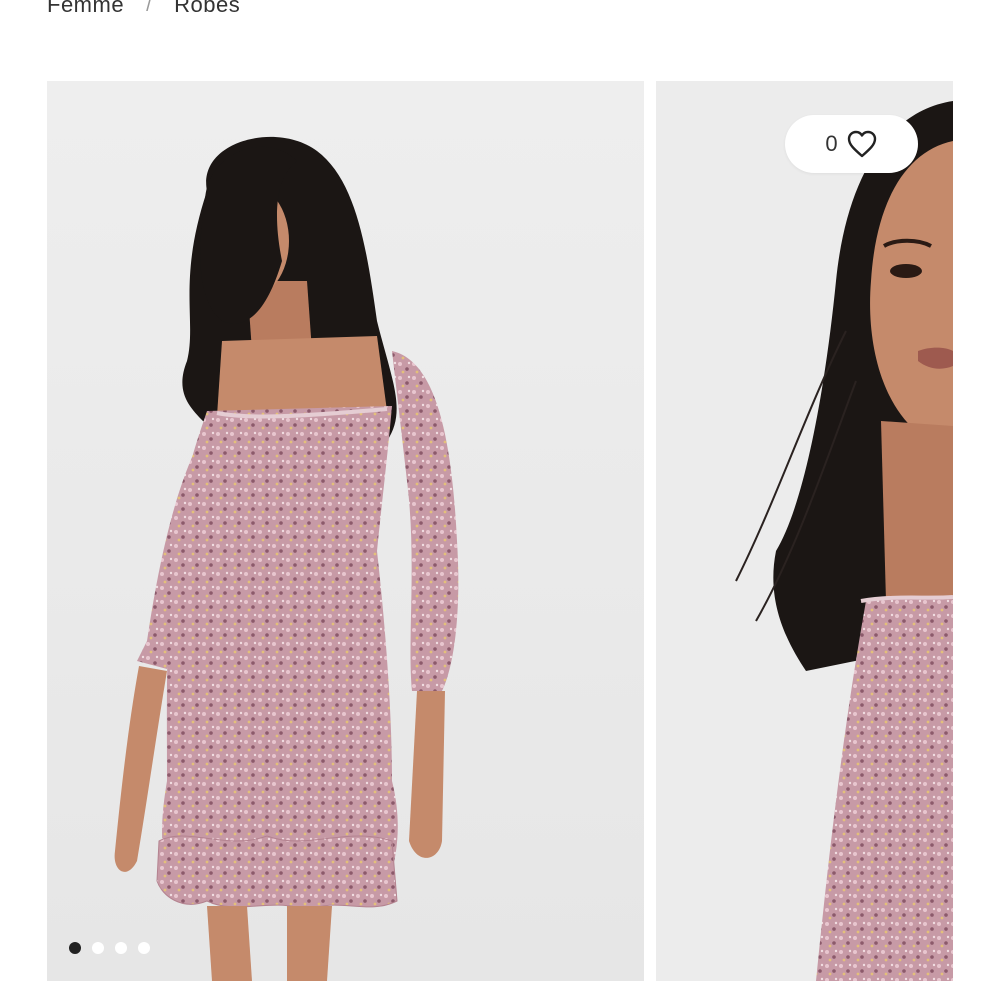 The image size is (1000, 1000). What do you see at coordinates (109, 948) in the screenshot?
I see `carousel-dots` at bounding box center [109, 948].